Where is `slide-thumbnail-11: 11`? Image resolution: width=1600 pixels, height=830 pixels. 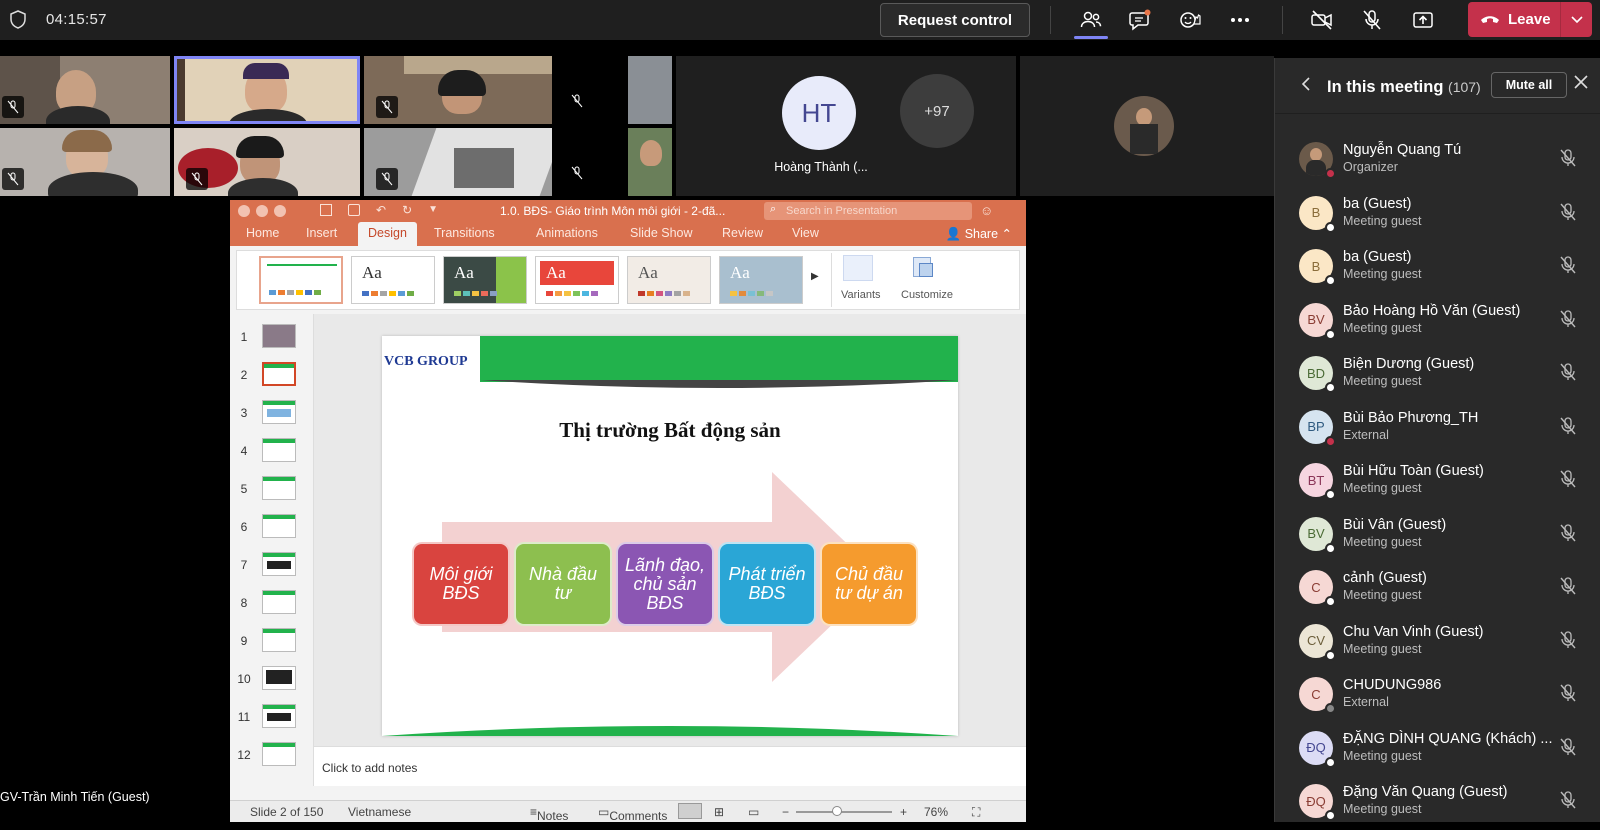 slide-thumbnail-11: 11 is located at coordinates (272, 721).